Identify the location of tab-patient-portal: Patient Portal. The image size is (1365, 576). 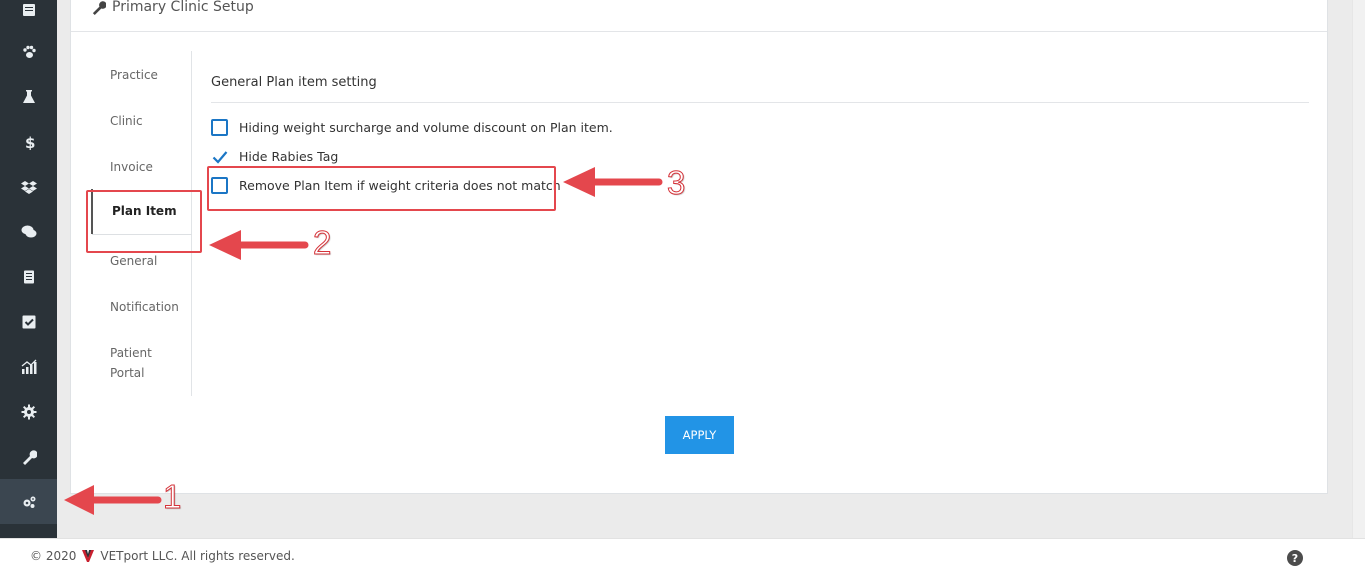
(131, 363).